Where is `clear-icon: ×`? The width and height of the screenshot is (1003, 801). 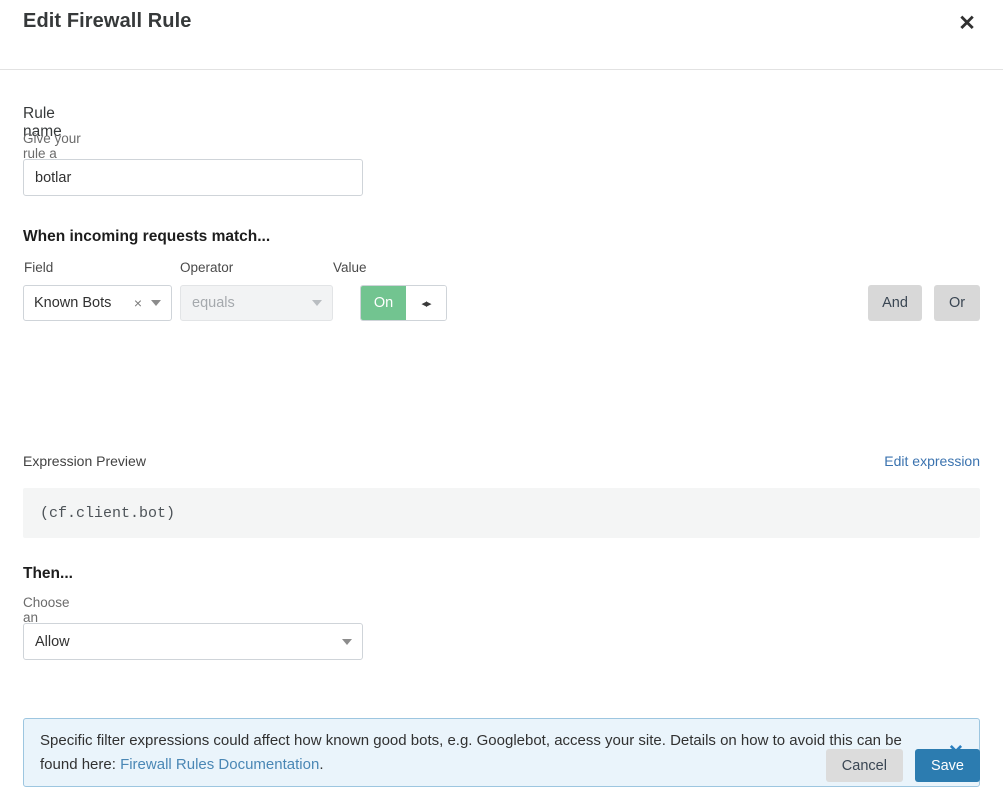
clear-icon: × is located at coordinates (138, 303).